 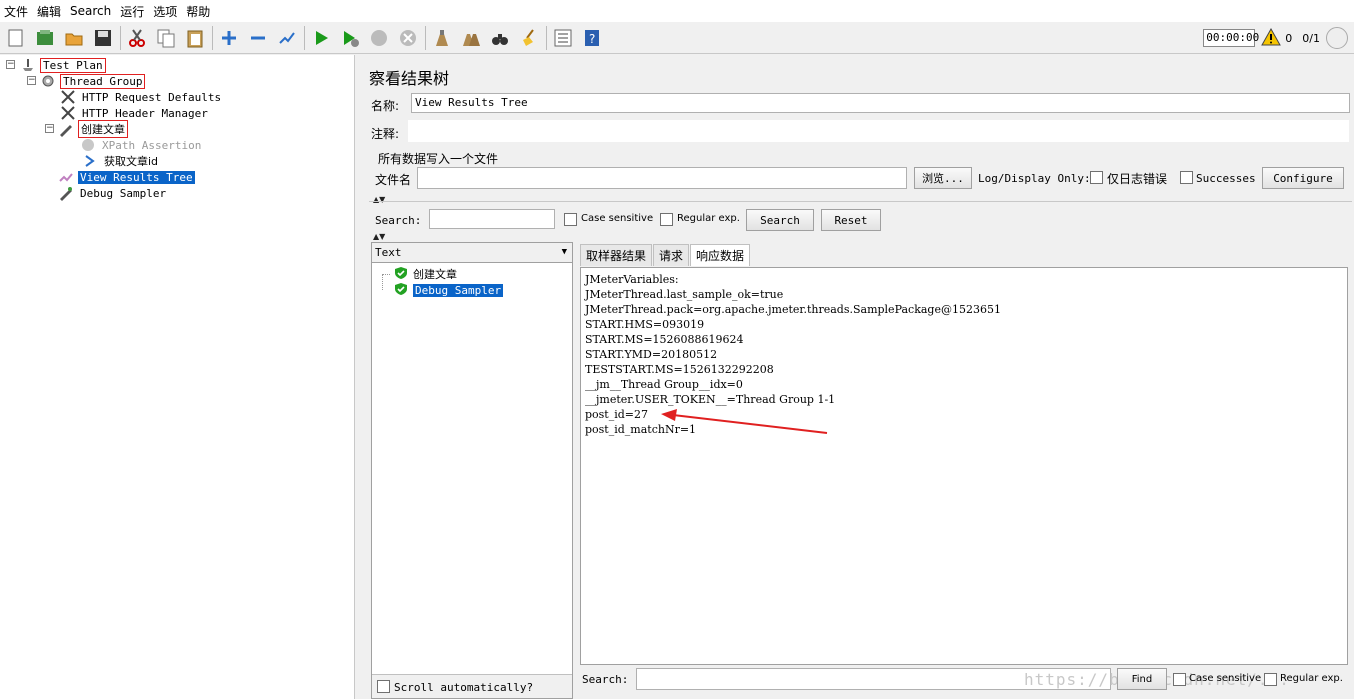 What do you see at coordinates (141, 97) in the screenshot?
I see `tree-item-http-request-defaults: HTTP Request Defaults` at bounding box center [141, 97].